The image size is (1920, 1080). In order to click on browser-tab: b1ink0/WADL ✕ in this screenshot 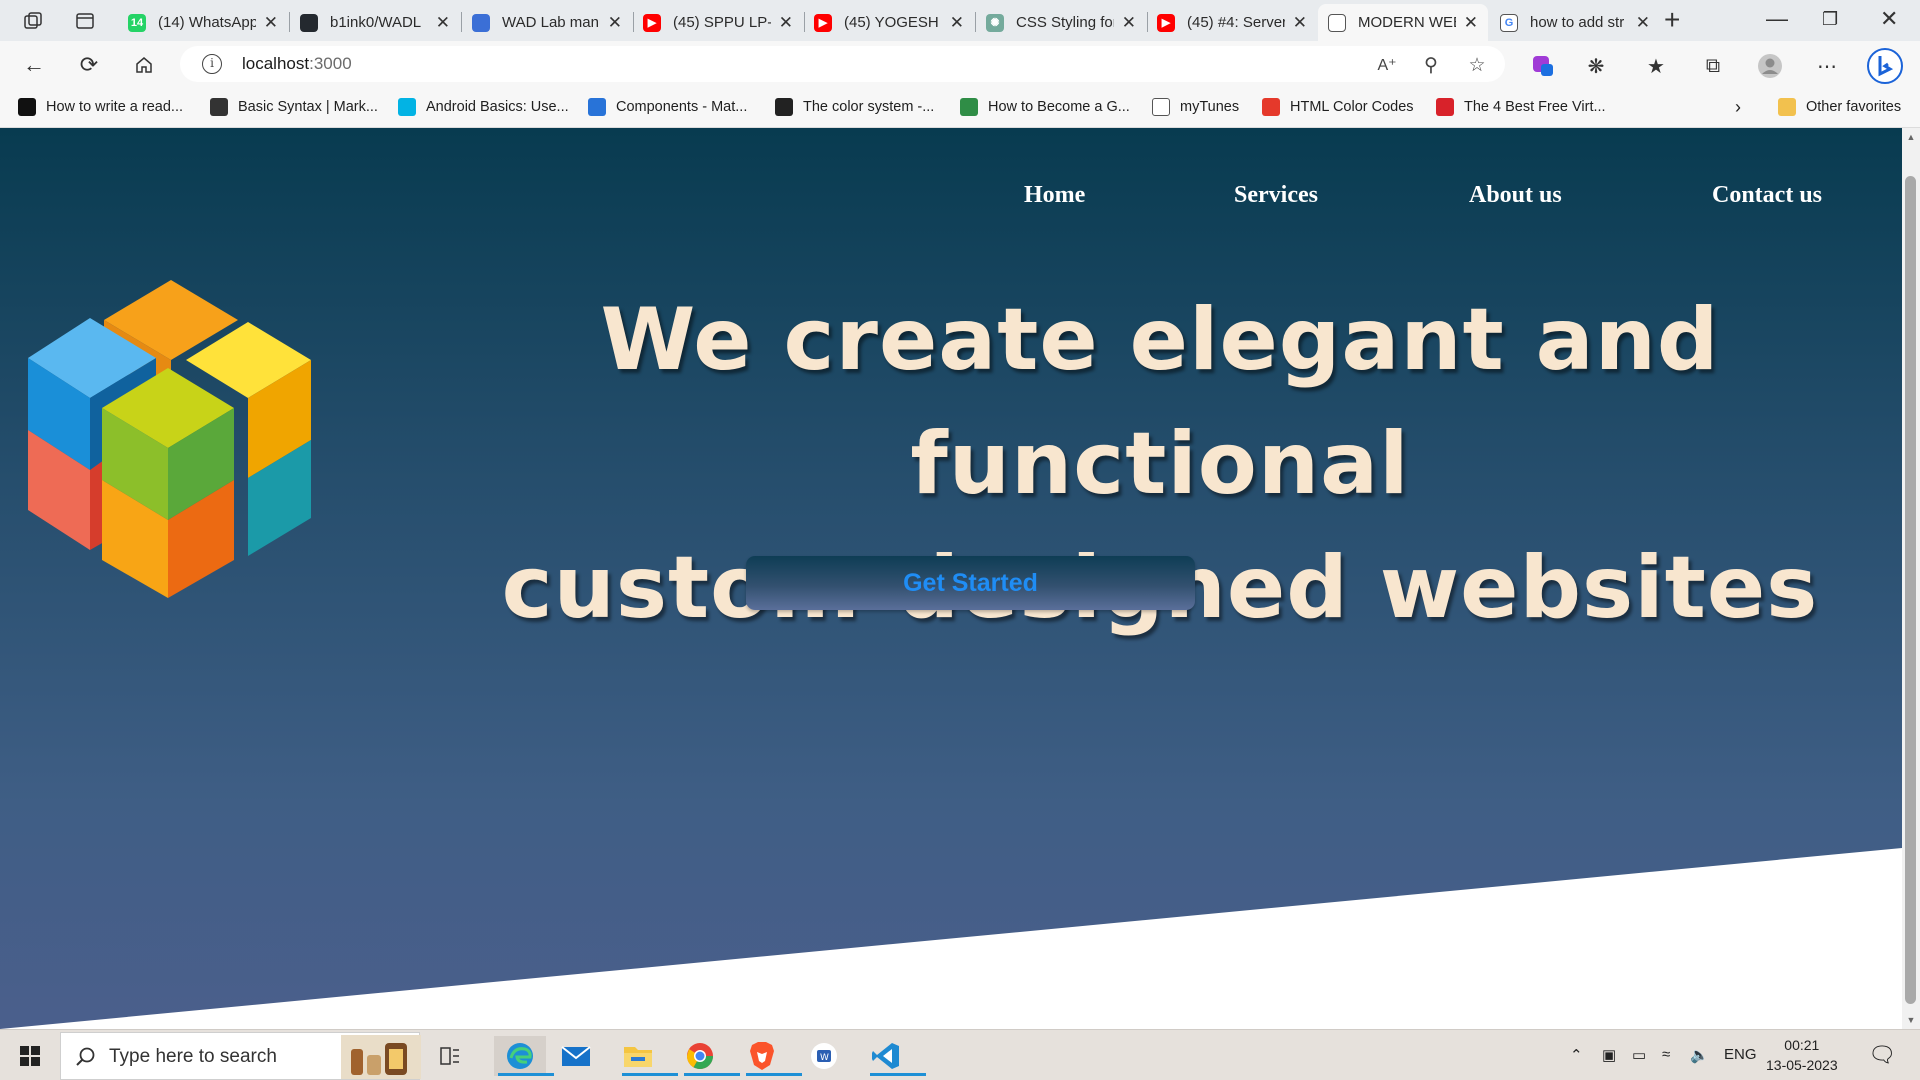, I will do `click(375, 22)`.